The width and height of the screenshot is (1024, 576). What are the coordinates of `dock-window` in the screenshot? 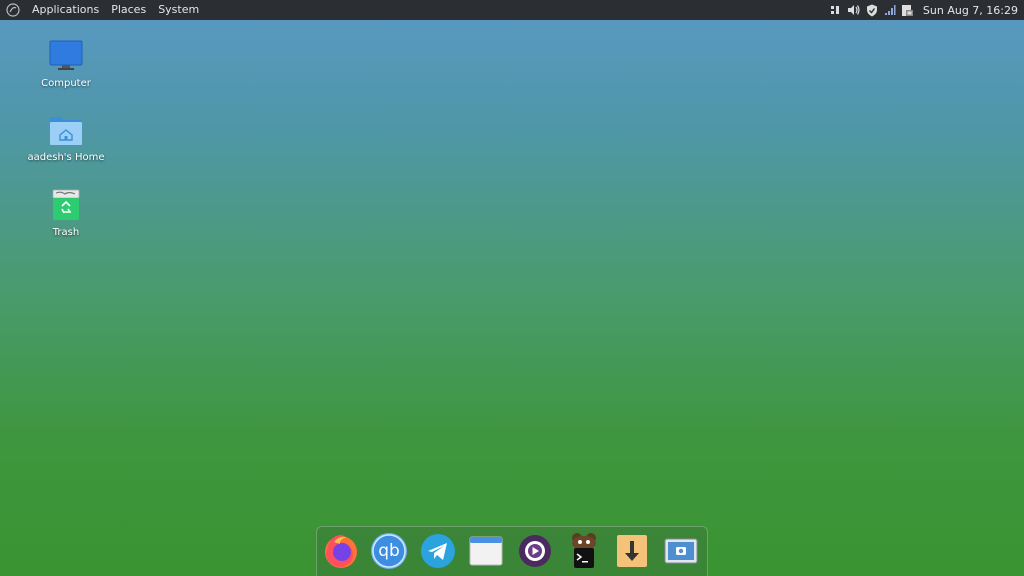 It's located at (486, 551).